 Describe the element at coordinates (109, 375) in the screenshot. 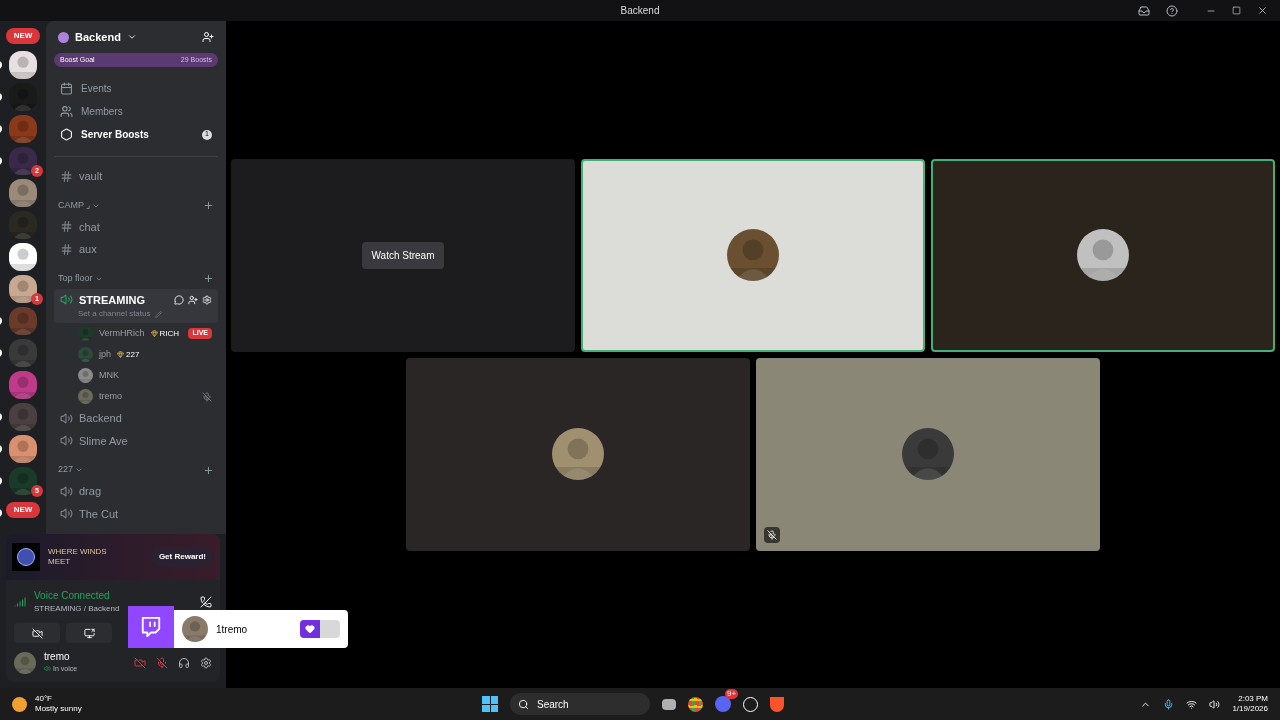

I see `member-name: MNK` at that location.